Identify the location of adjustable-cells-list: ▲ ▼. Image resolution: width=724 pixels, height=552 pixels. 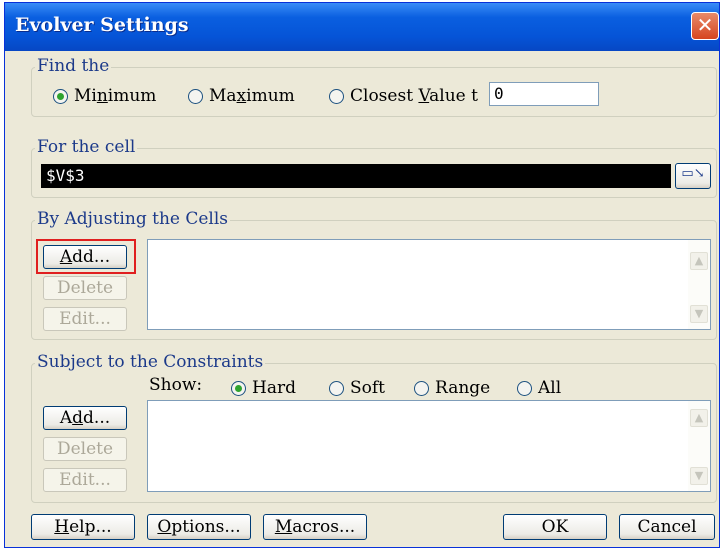
(429, 284).